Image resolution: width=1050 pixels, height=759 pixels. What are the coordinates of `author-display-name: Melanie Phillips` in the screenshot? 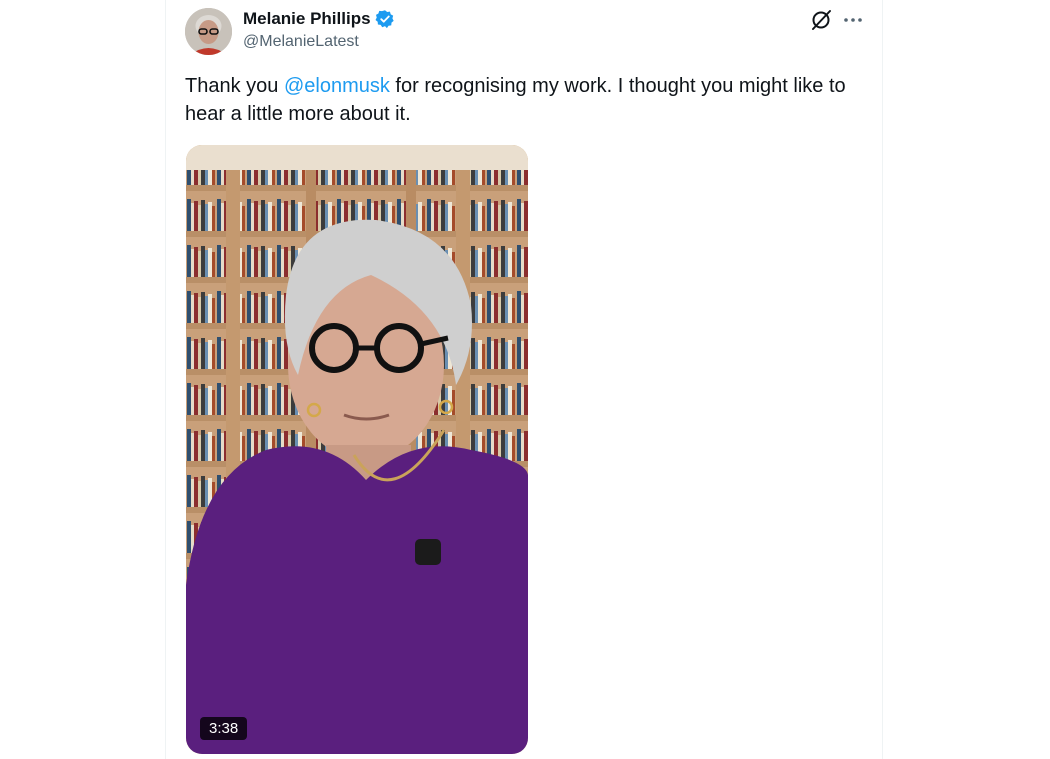 It's located at (307, 19).